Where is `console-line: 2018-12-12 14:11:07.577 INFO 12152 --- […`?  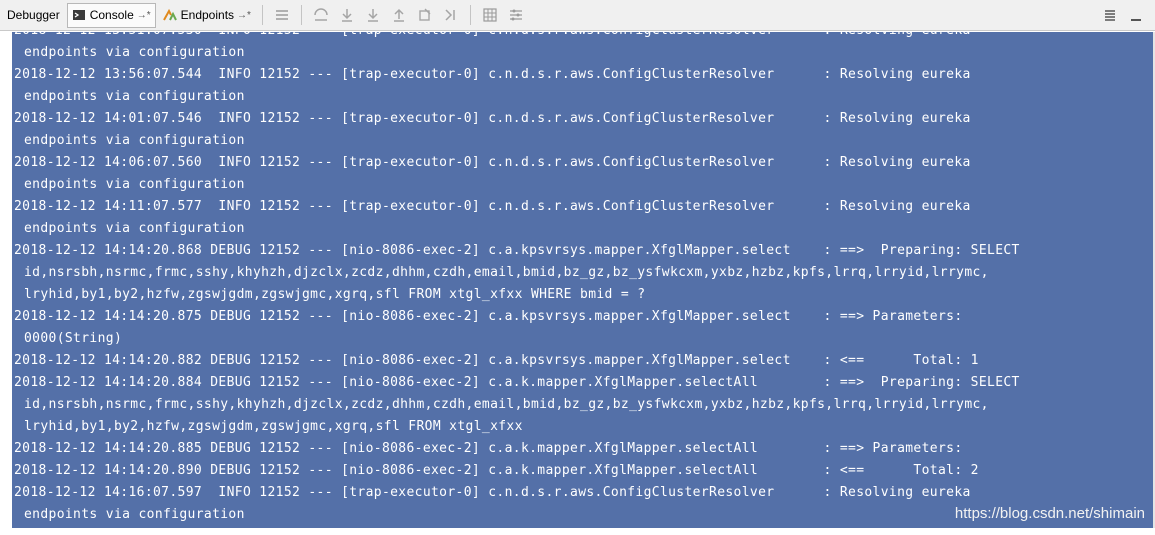 console-line: 2018-12-12 14:11:07.577 INFO 12152 --- [… is located at coordinates (492, 206).